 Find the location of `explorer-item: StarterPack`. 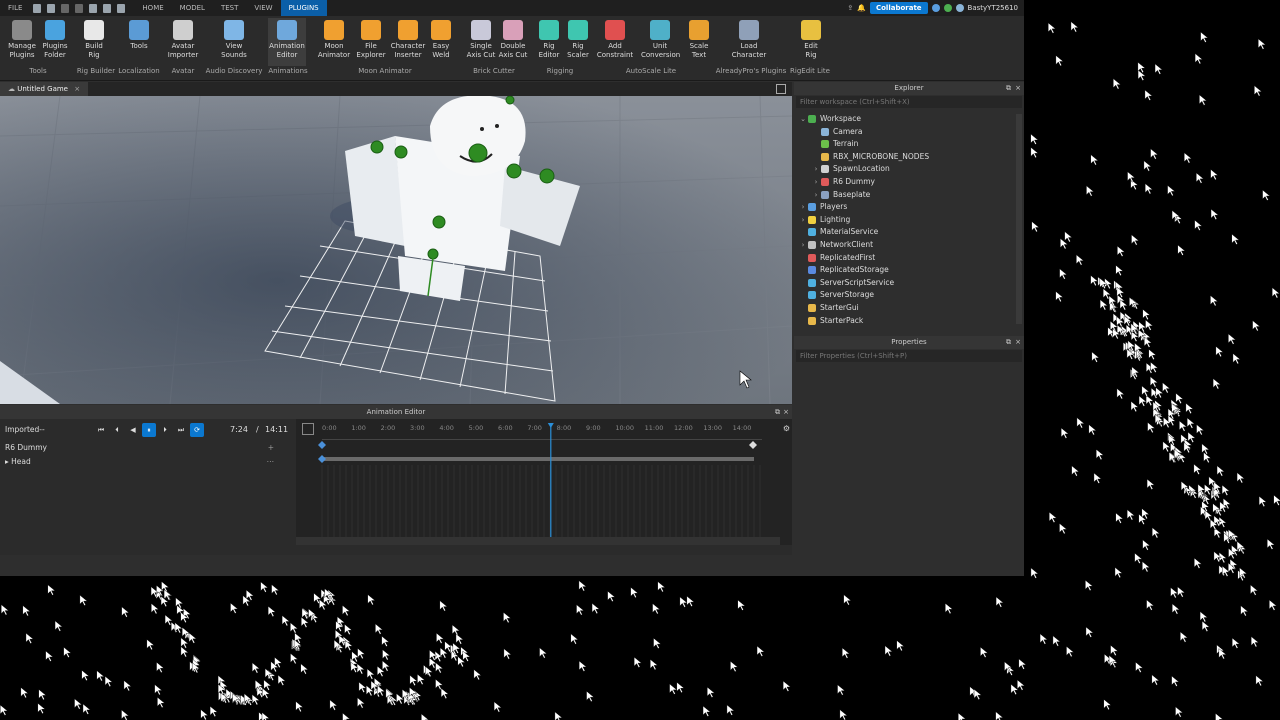

explorer-item: StarterPack is located at coordinates (909, 321).